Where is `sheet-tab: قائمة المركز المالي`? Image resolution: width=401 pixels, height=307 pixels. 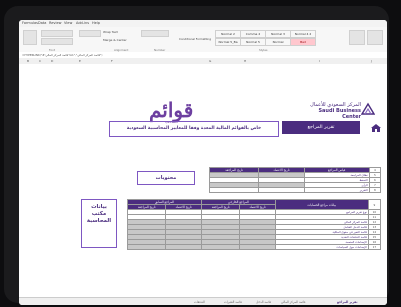
sheet-tab: قائمة المركز المالي is located at coordinates (293, 302).